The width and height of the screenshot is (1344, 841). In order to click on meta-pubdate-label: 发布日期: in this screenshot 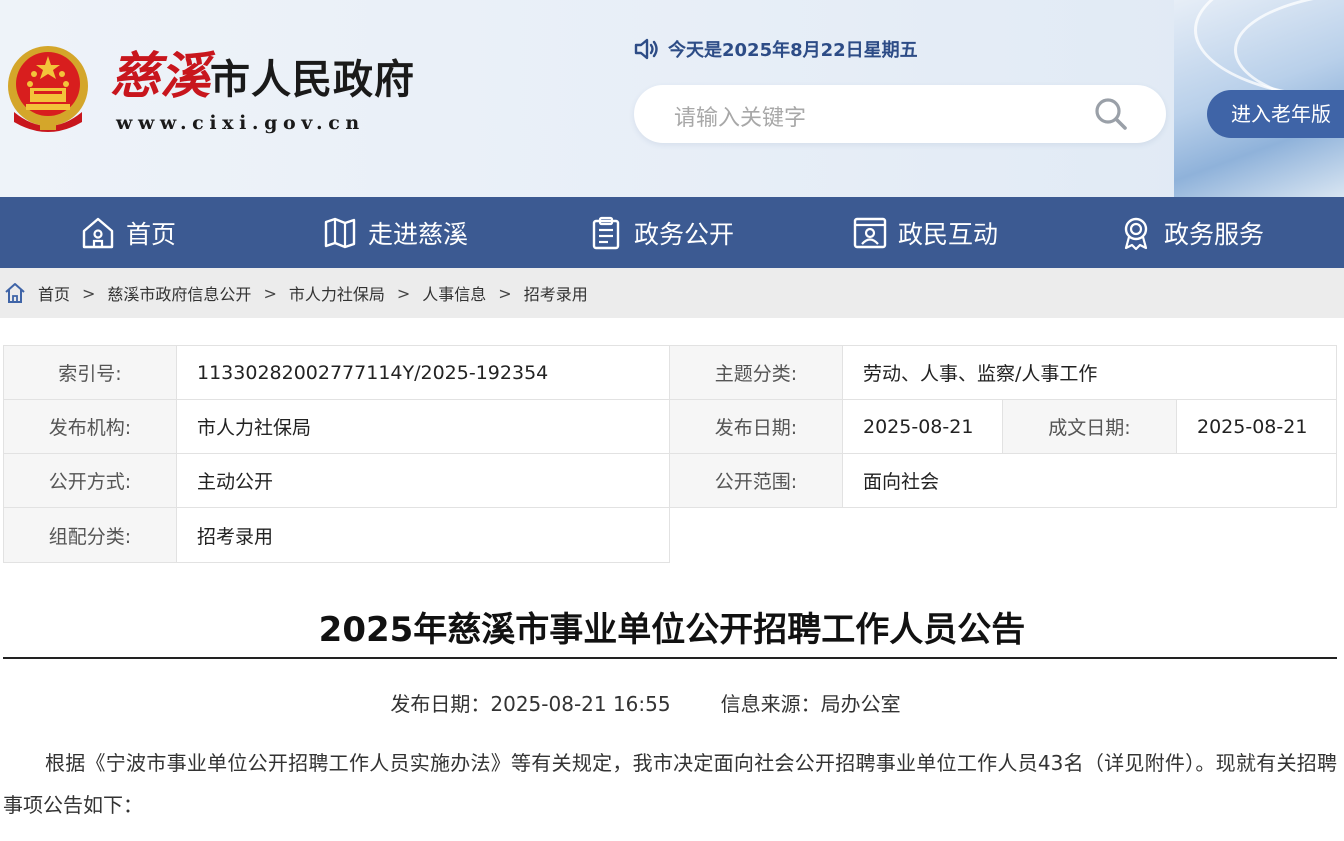, I will do `click(756, 426)`.